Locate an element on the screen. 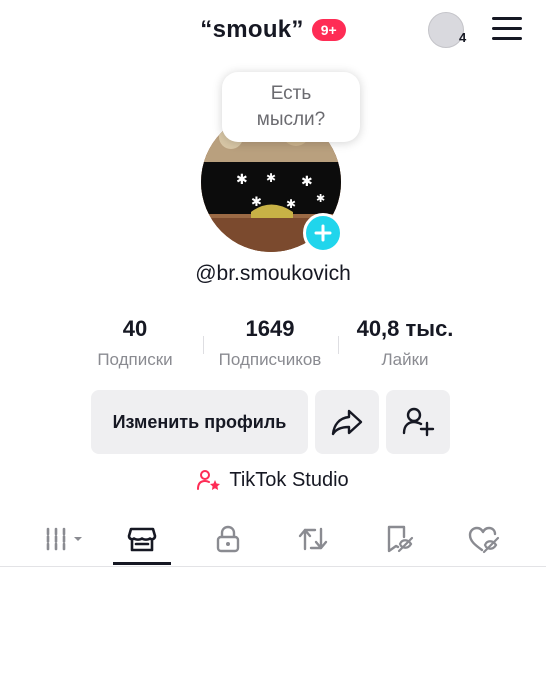  tab-shop is located at coordinates (142, 539).